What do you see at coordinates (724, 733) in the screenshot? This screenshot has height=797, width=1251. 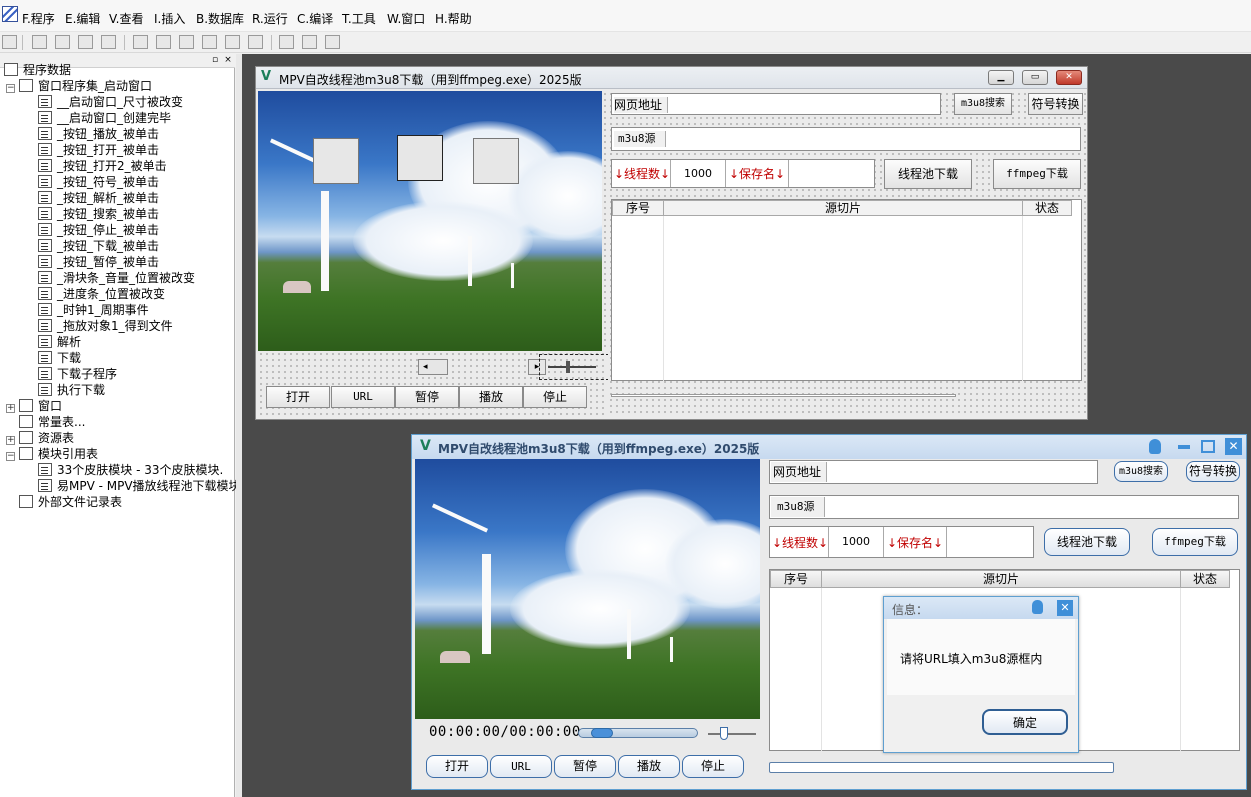 I see `volume-slider-thumb` at bounding box center [724, 733].